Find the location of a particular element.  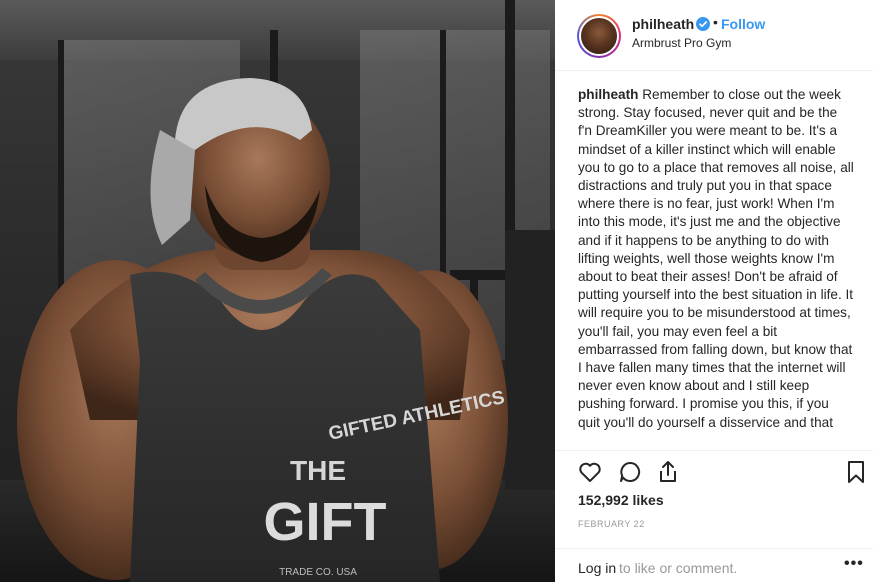

comment-bar: Log in to like or comment. ••• is located at coordinates (714, 565).